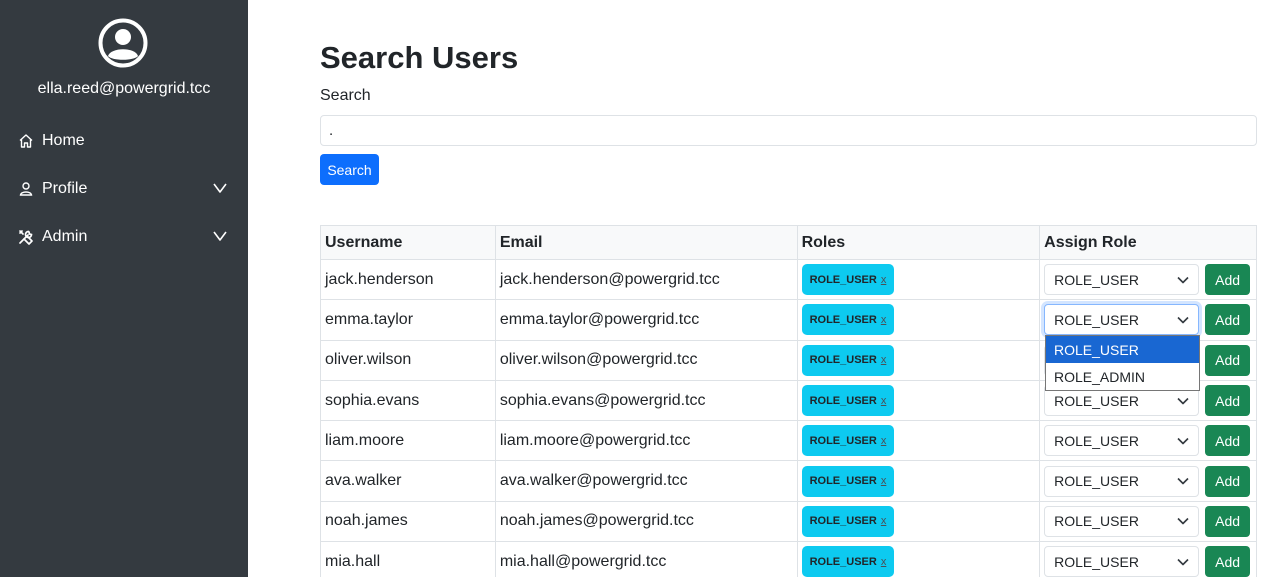 The image size is (1273, 577). Describe the element at coordinates (63, 140) in the screenshot. I see `sidebar-item-home-label: Home` at that location.